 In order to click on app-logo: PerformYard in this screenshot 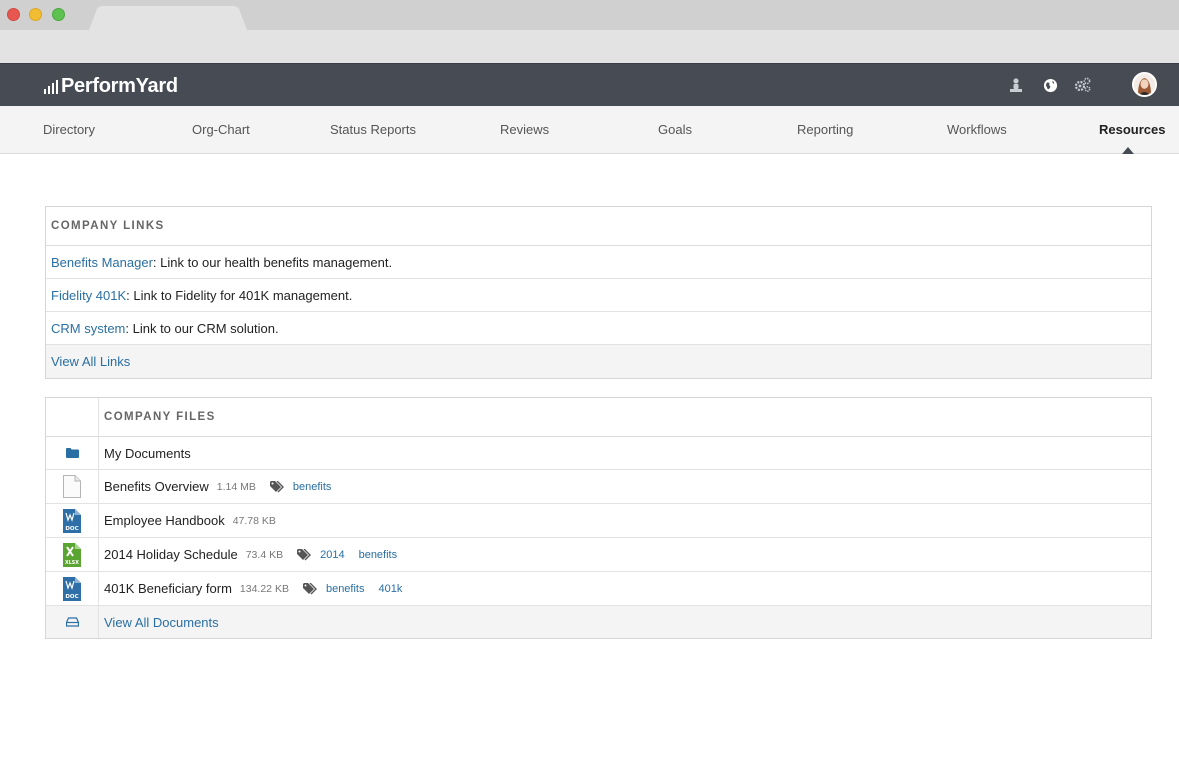, I will do `click(111, 86)`.